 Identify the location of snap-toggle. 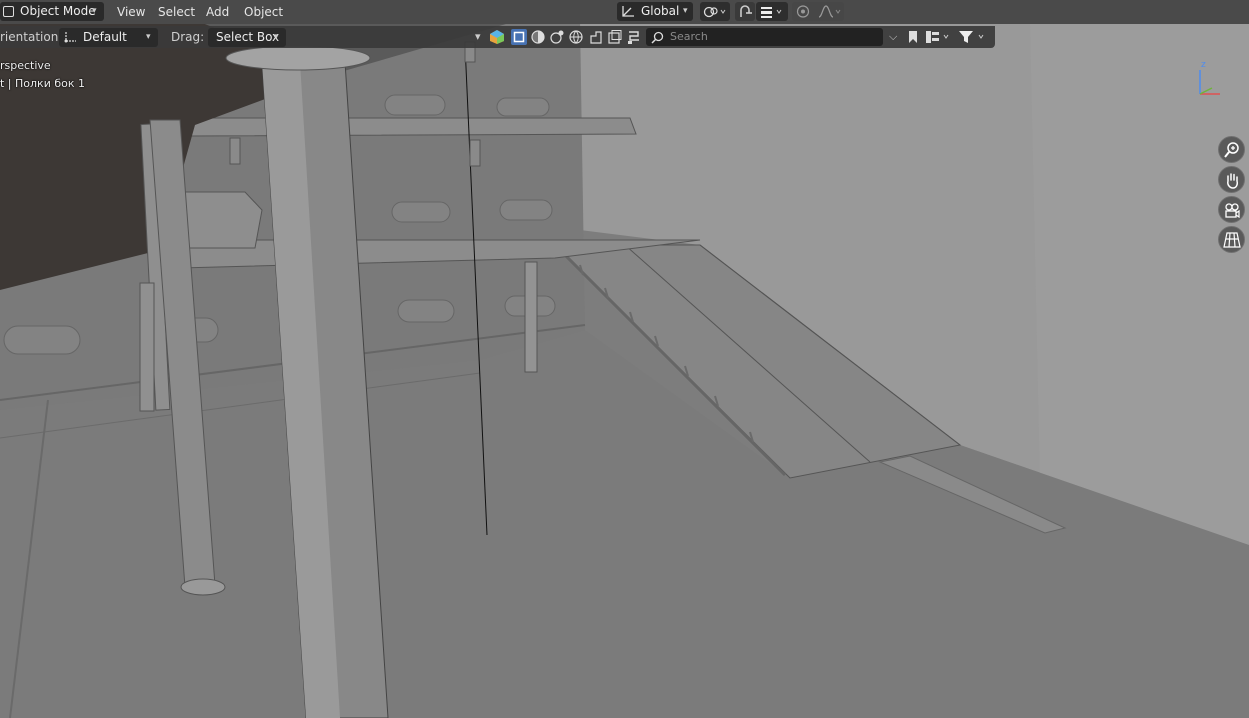
(745, 11).